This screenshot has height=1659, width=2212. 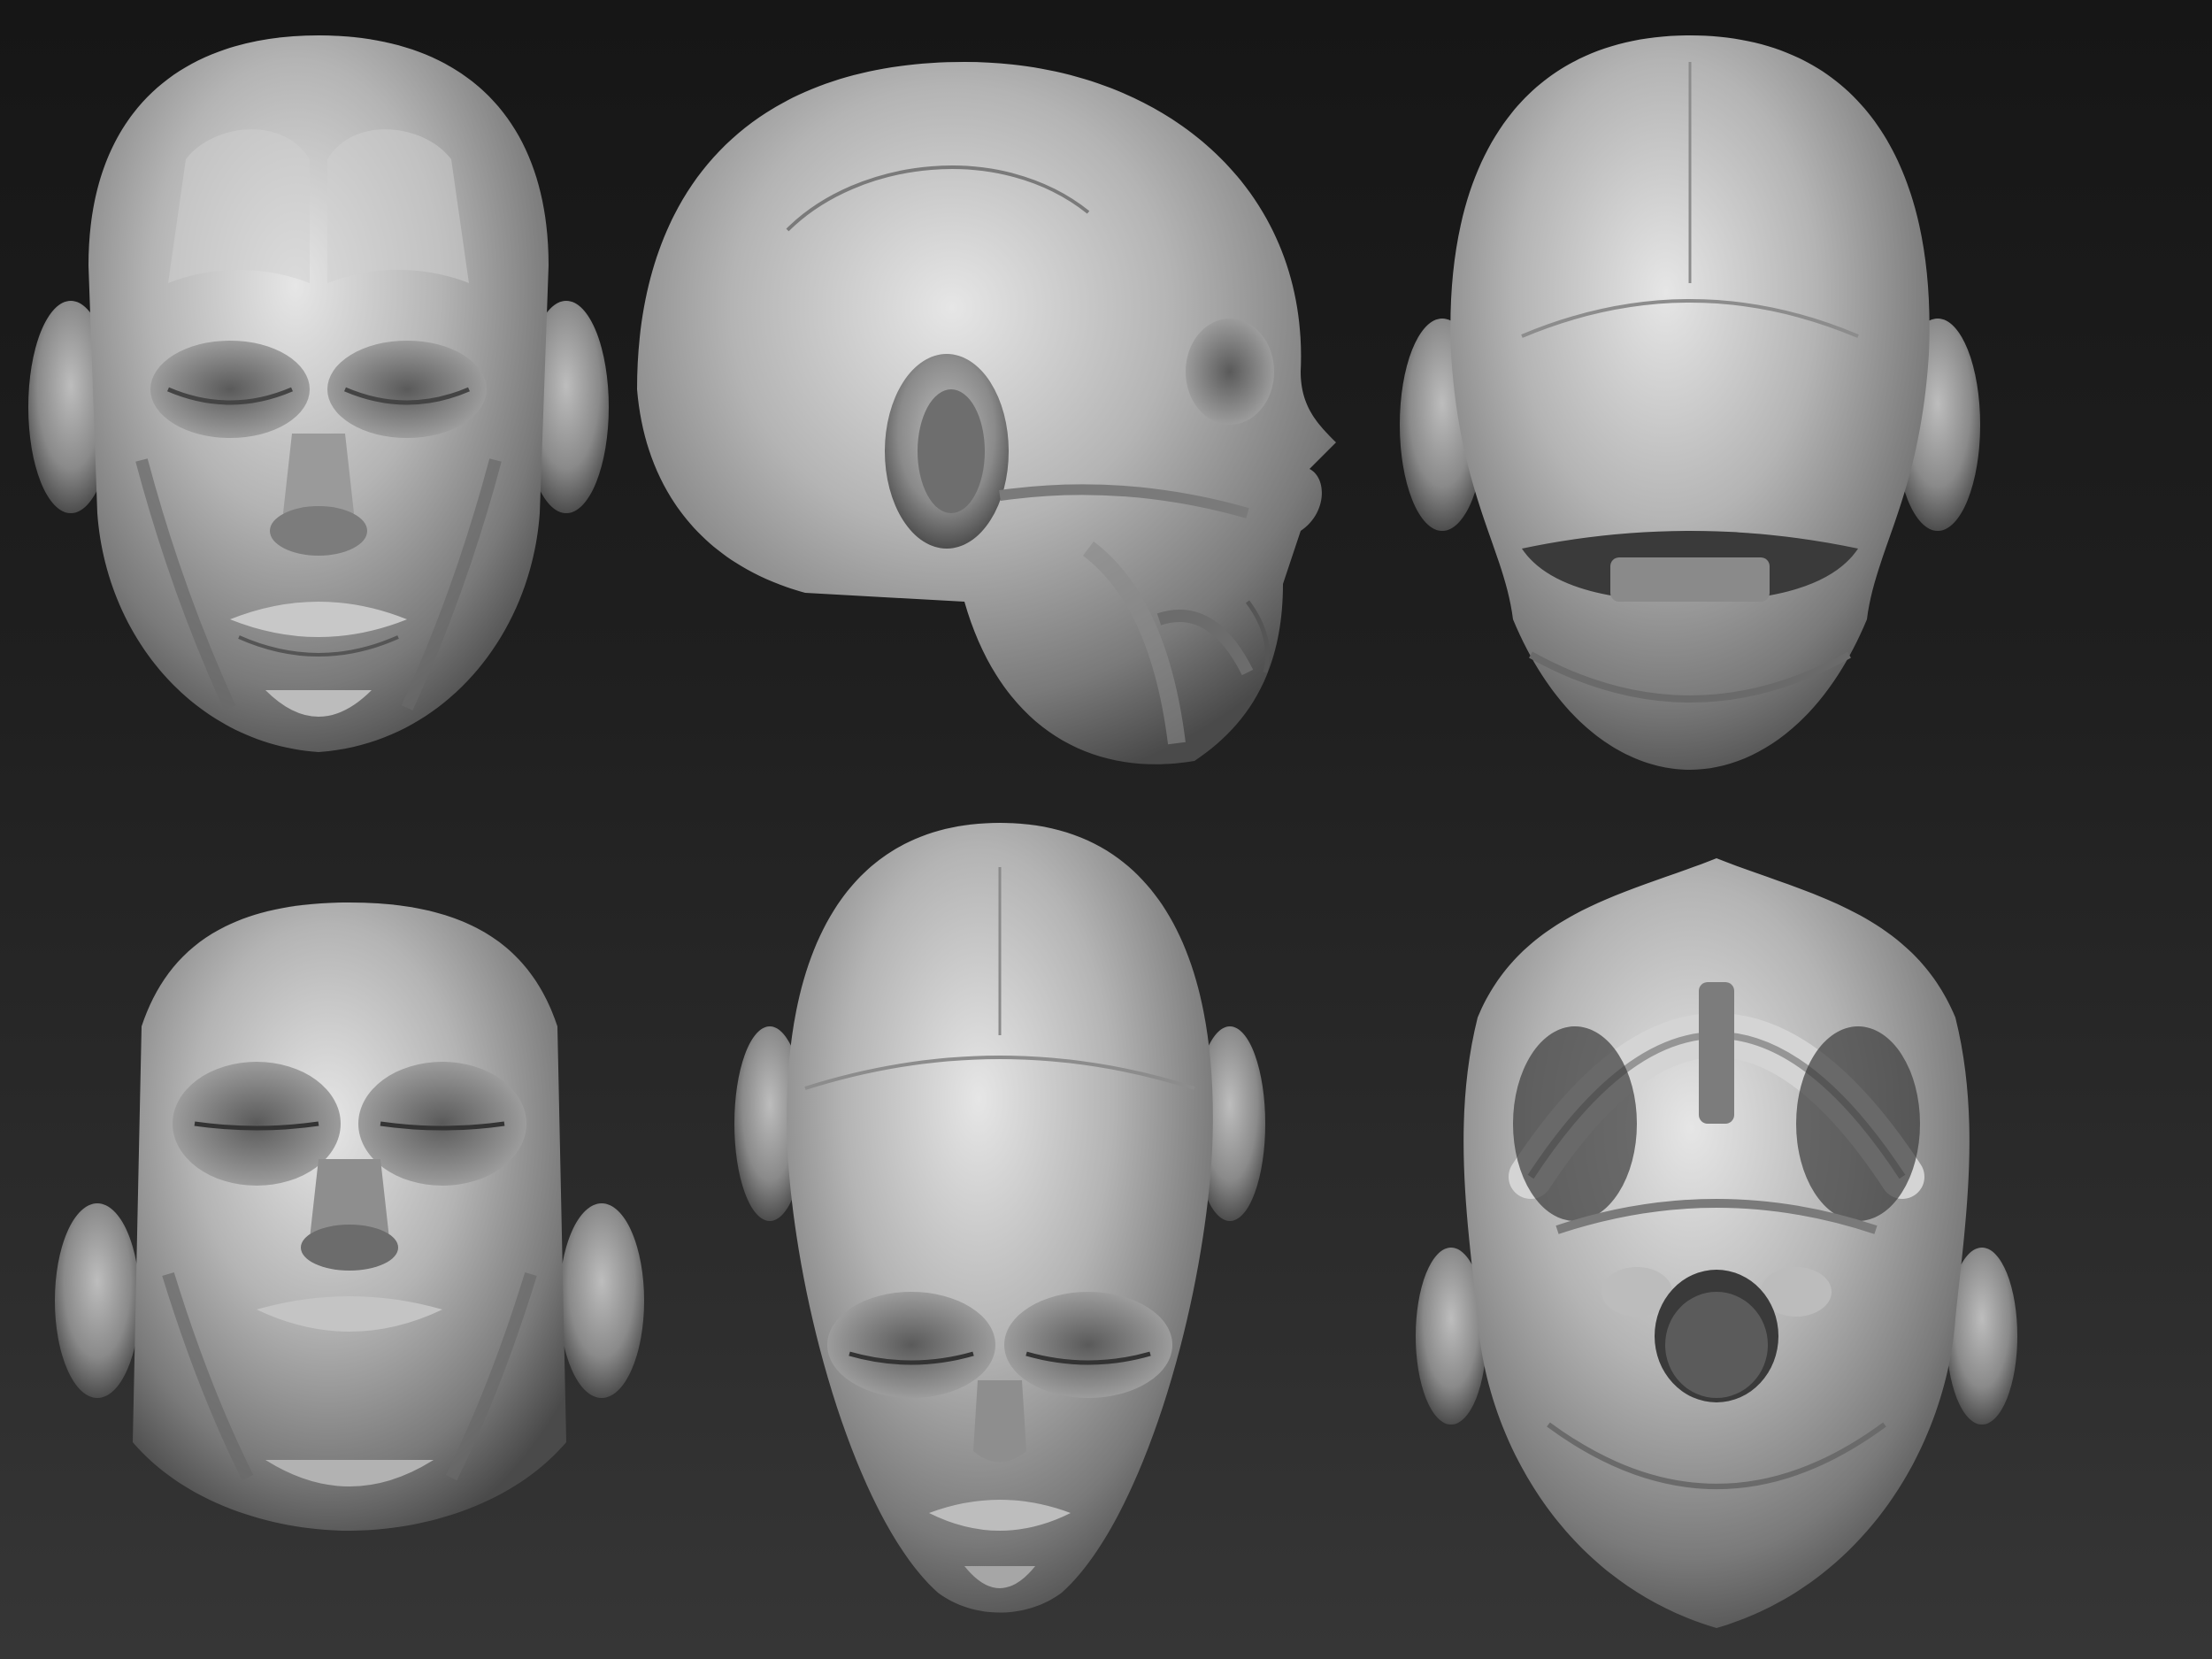 I want to click on anatomy-head-back-icon, so click(x=1690, y=403).